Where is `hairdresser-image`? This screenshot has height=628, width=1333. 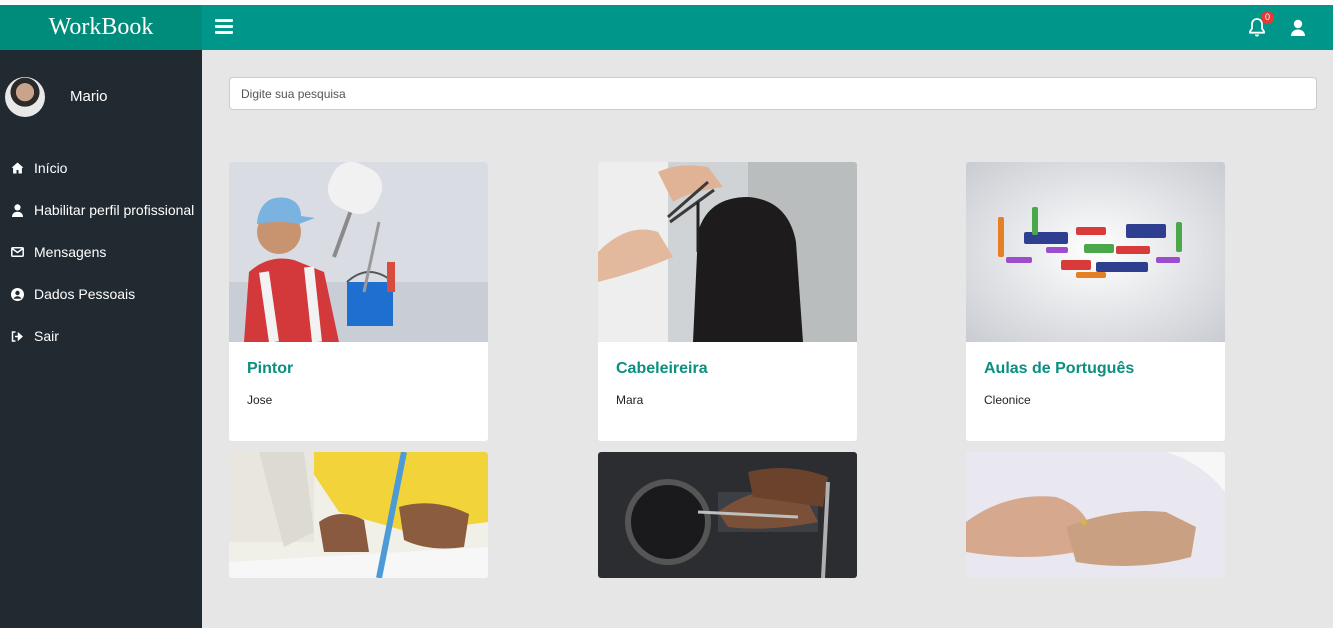
hairdresser-image is located at coordinates (727, 252).